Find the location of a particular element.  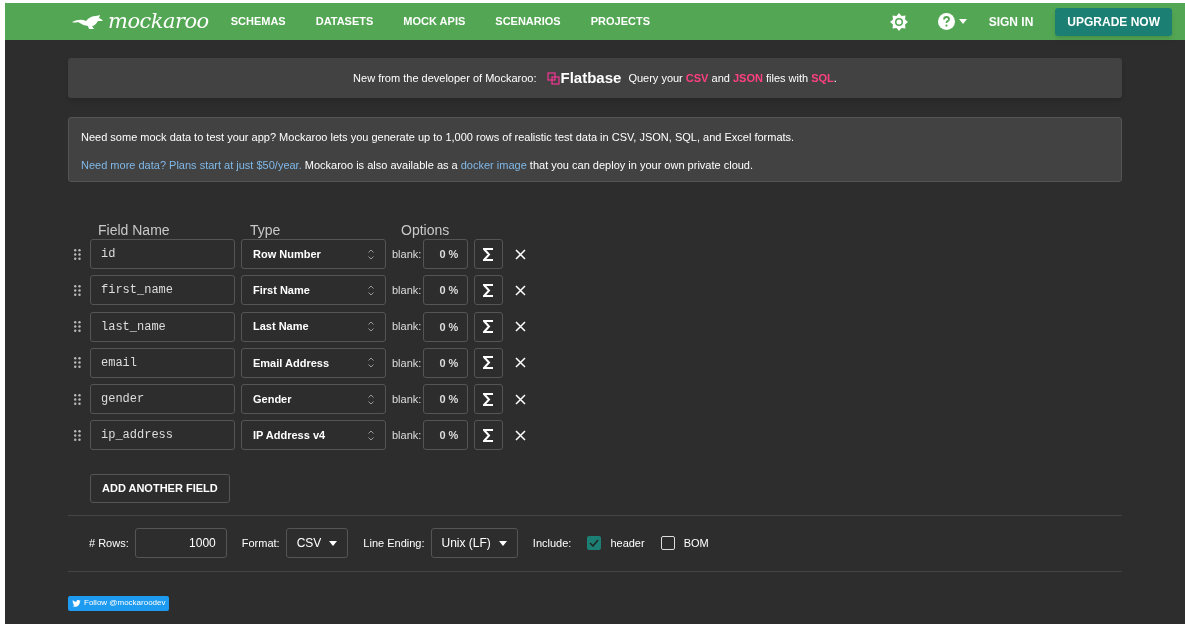

banner-text: New from the developer of Mockaroo: is located at coordinates (445, 78).